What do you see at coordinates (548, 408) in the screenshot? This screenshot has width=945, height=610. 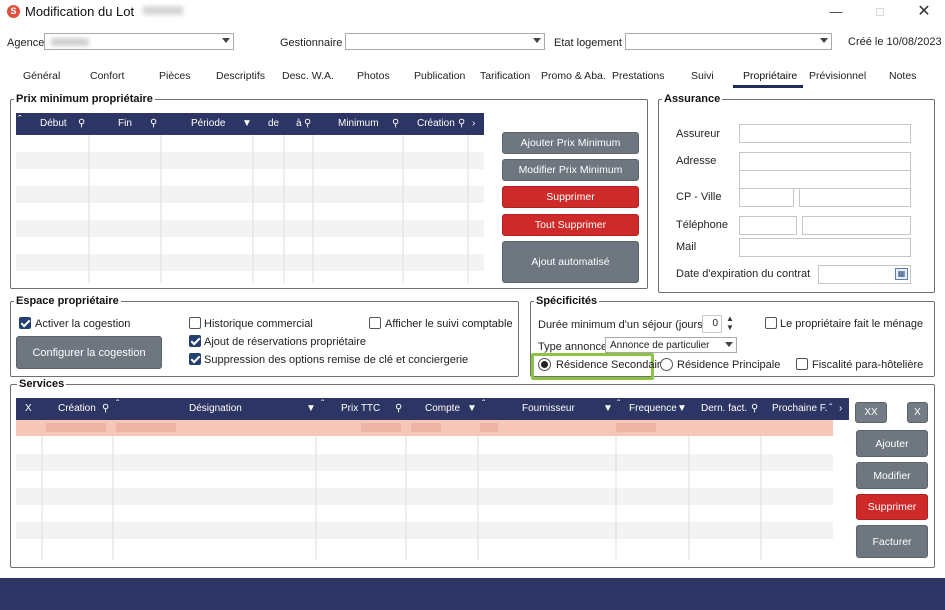 I see `col-fournisseur: Fournisseur` at bounding box center [548, 408].